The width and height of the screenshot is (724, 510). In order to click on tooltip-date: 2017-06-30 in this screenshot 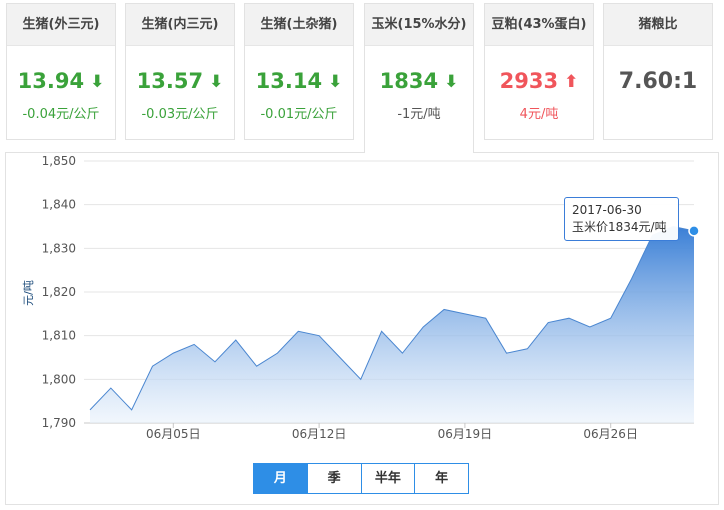, I will do `click(607, 210)`.